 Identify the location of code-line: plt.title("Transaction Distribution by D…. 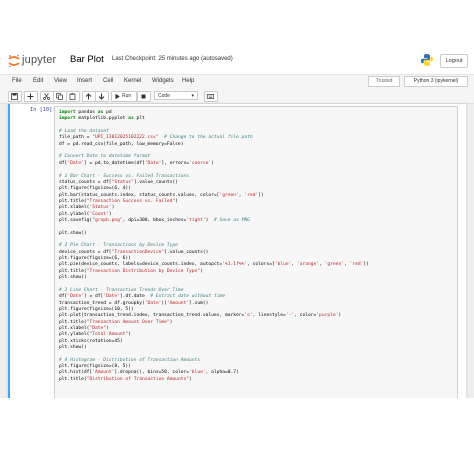
(131, 271).